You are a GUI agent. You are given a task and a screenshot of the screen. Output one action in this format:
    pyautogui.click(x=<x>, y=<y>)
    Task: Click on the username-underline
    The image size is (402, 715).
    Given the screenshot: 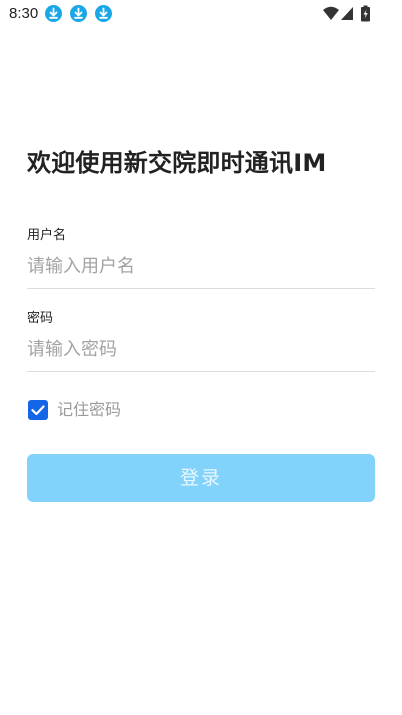 What is the action you would take?
    pyautogui.click(x=201, y=288)
    